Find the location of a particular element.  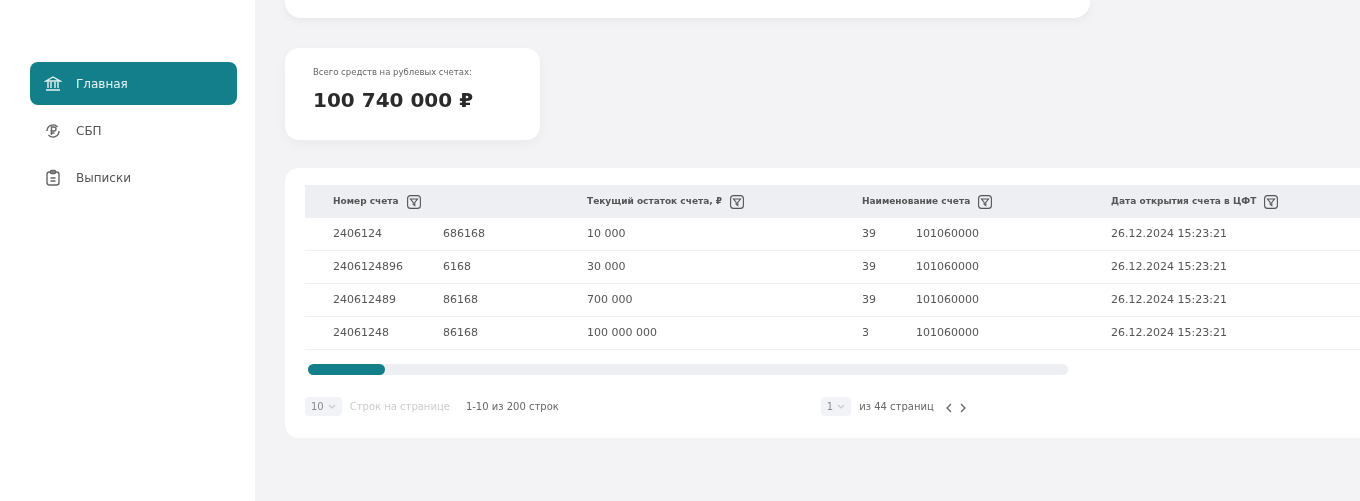

balance-amount: 100 740 000 ₽ is located at coordinates (394, 100).